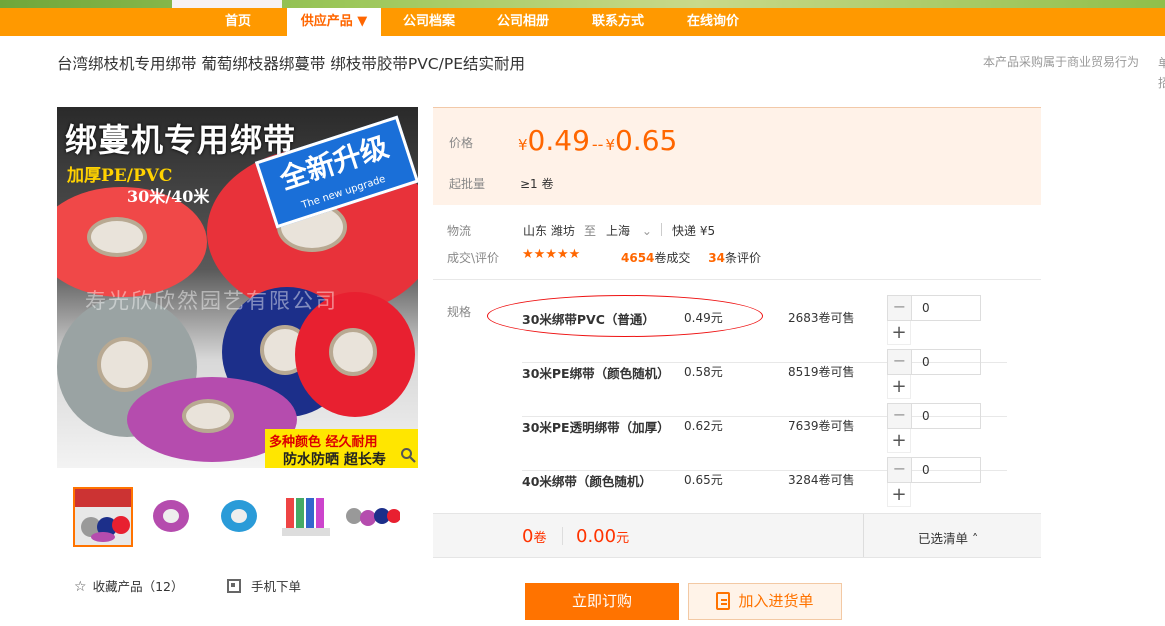 This screenshot has height=626, width=1165. I want to click on nav-company-profile: 公司档案, so click(429, 22).